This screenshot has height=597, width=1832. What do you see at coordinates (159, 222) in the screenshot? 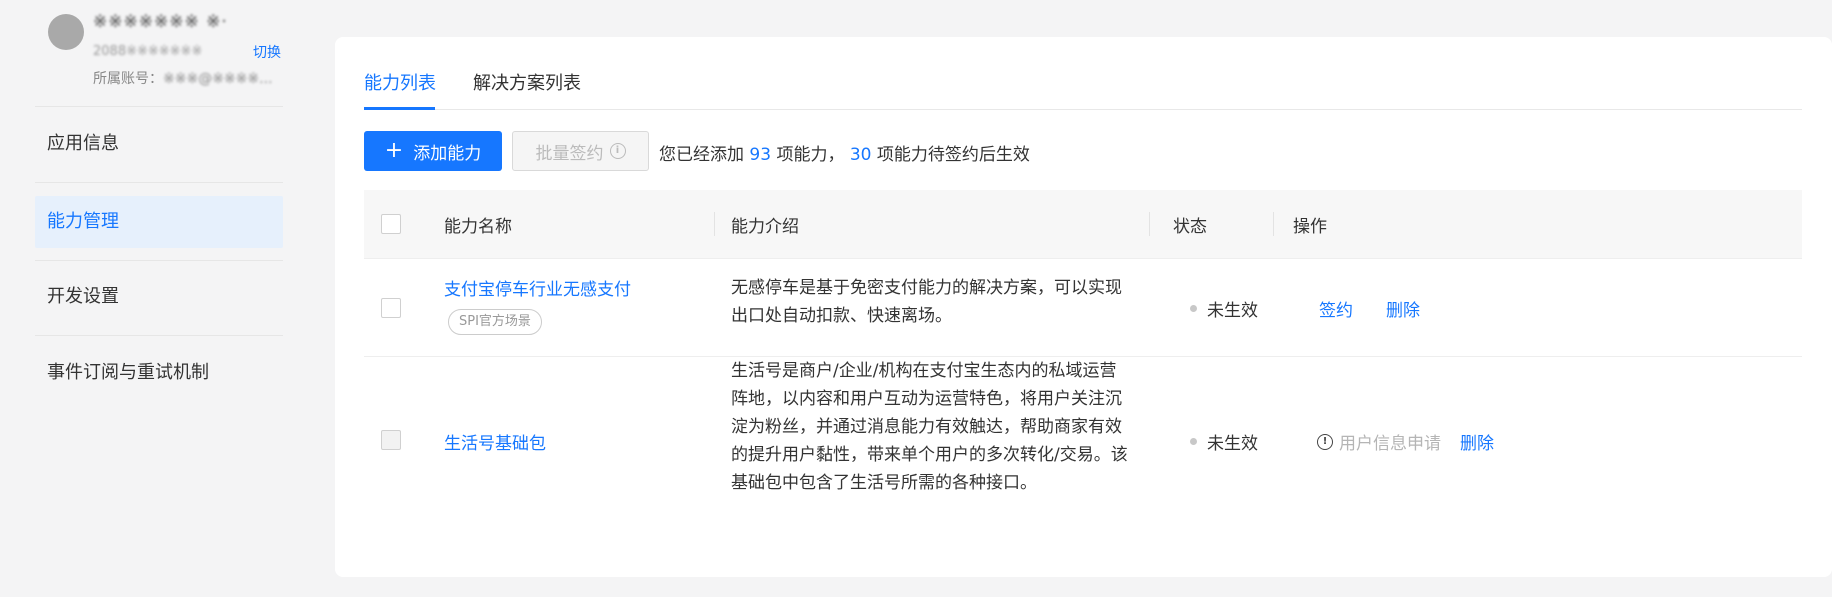
I see `sidebar-item-capability-management: 能力管理` at bounding box center [159, 222].